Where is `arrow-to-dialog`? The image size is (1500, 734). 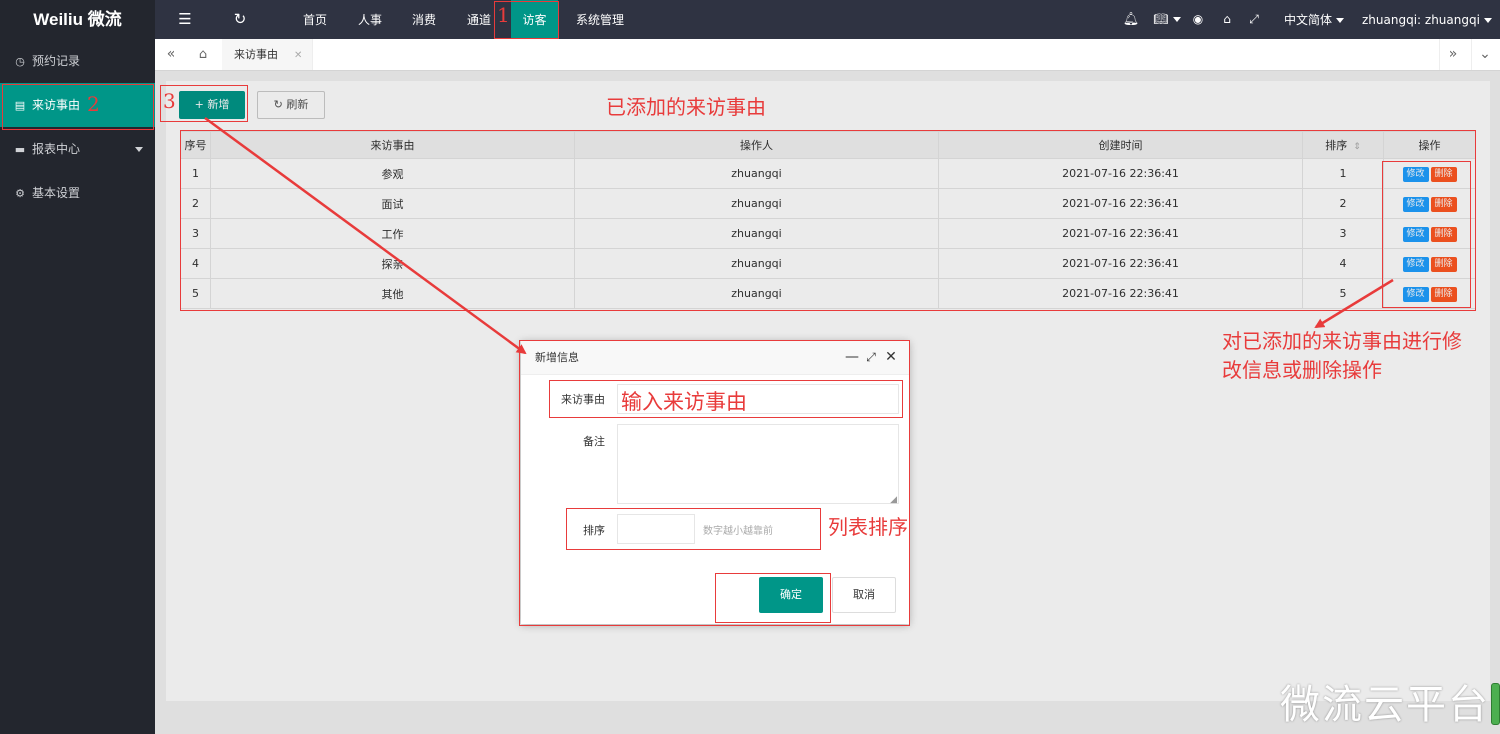 arrow-to-dialog is located at coordinates (365, 235).